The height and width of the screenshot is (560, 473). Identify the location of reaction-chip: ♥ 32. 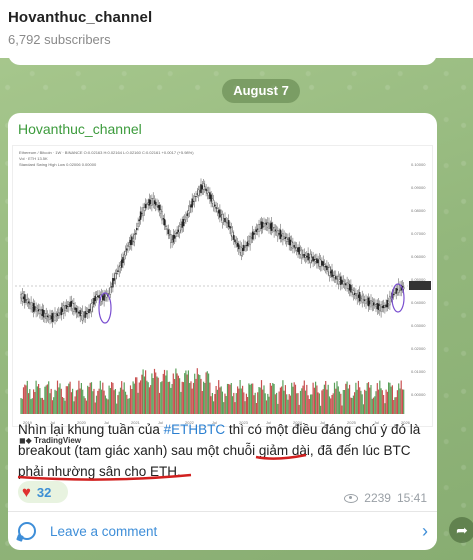
(43, 492).